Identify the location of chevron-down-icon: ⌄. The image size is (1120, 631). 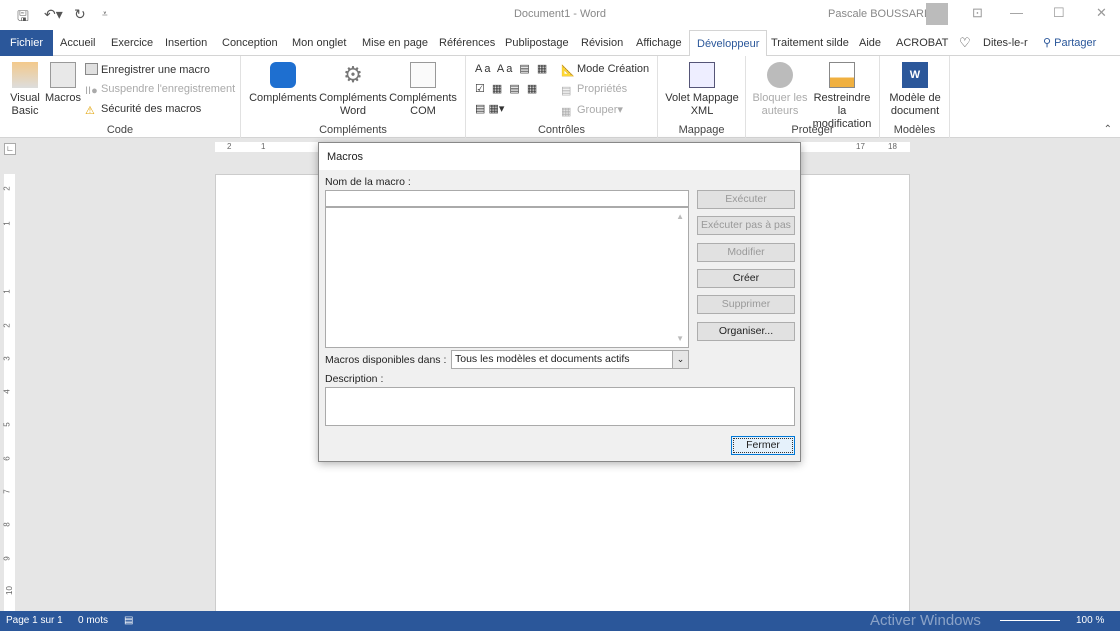
(680, 359).